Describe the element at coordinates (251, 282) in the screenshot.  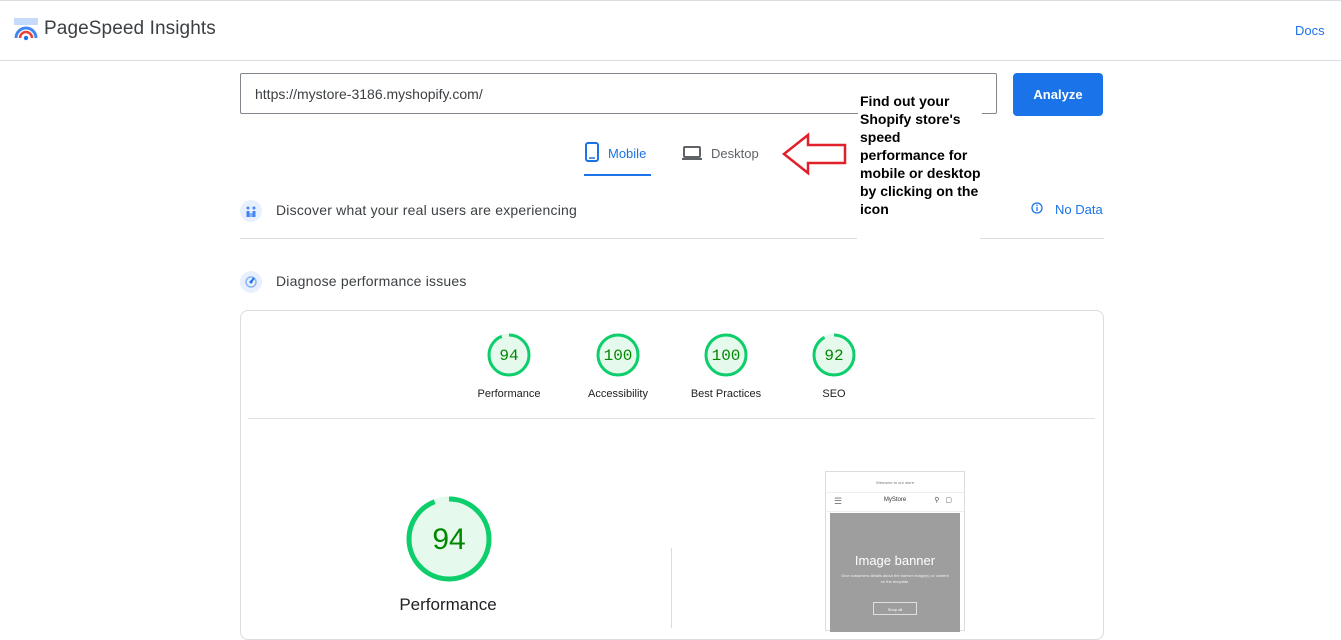
I see `diagnose-icon` at that location.